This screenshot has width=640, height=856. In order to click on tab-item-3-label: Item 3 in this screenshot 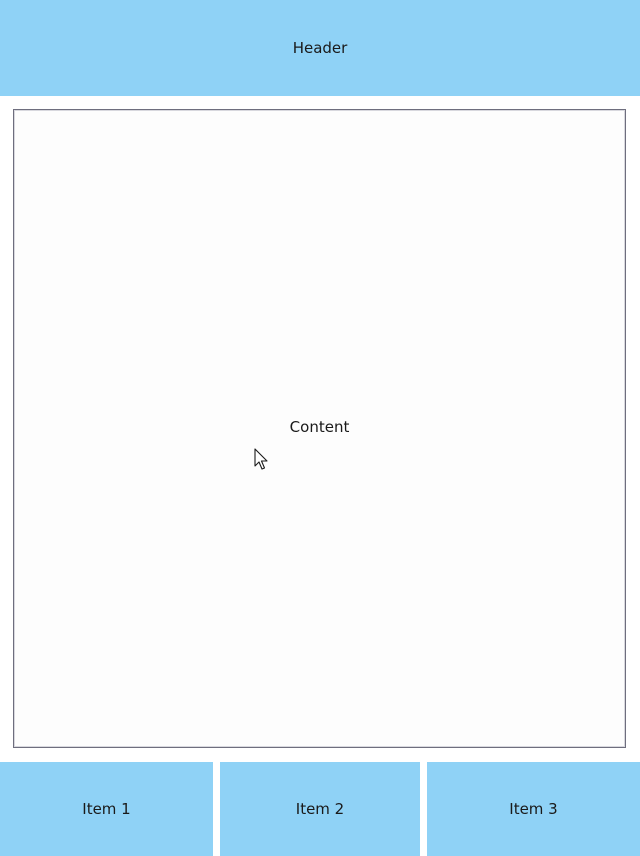, I will do `click(533, 809)`.